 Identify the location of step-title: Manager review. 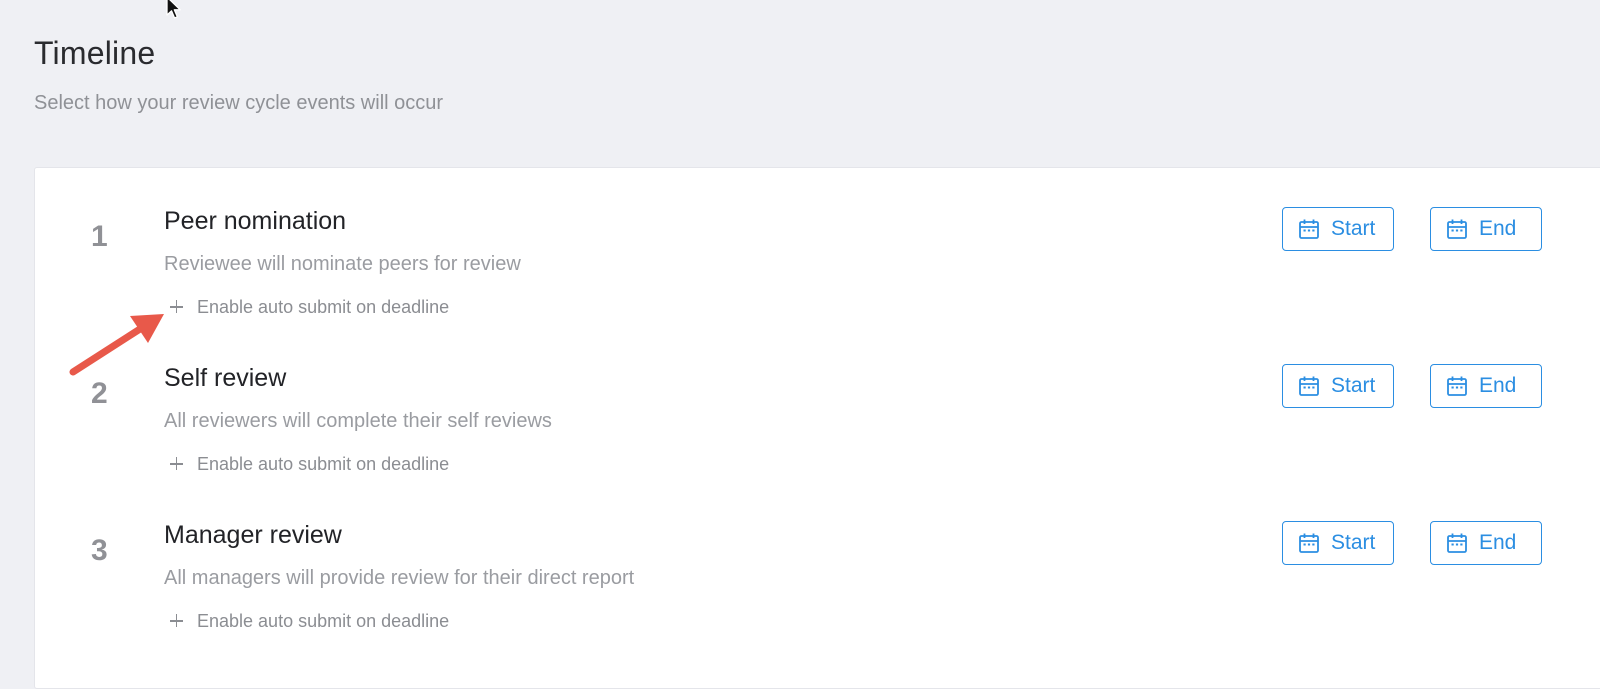
(253, 535).